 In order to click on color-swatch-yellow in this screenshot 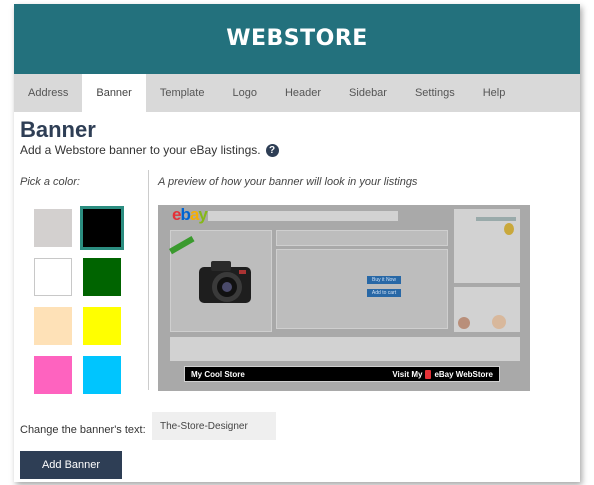, I will do `click(102, 326)`.